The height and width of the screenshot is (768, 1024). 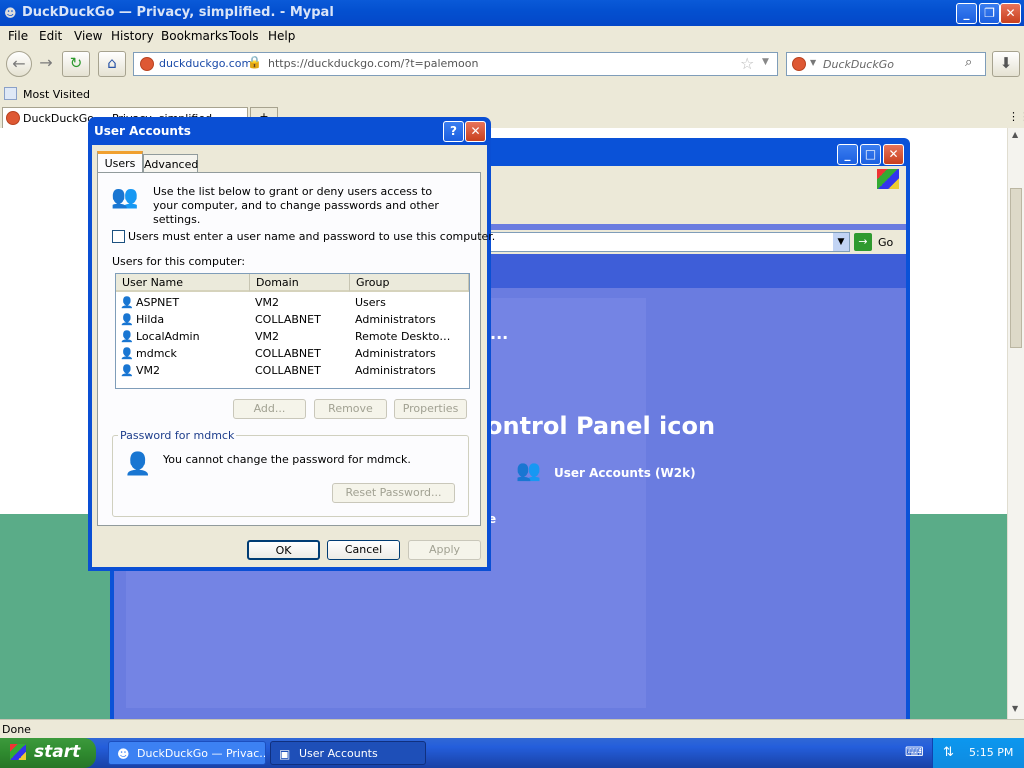 I want to click on keyboard-icon: ⌨, so click(x=914, y=752).